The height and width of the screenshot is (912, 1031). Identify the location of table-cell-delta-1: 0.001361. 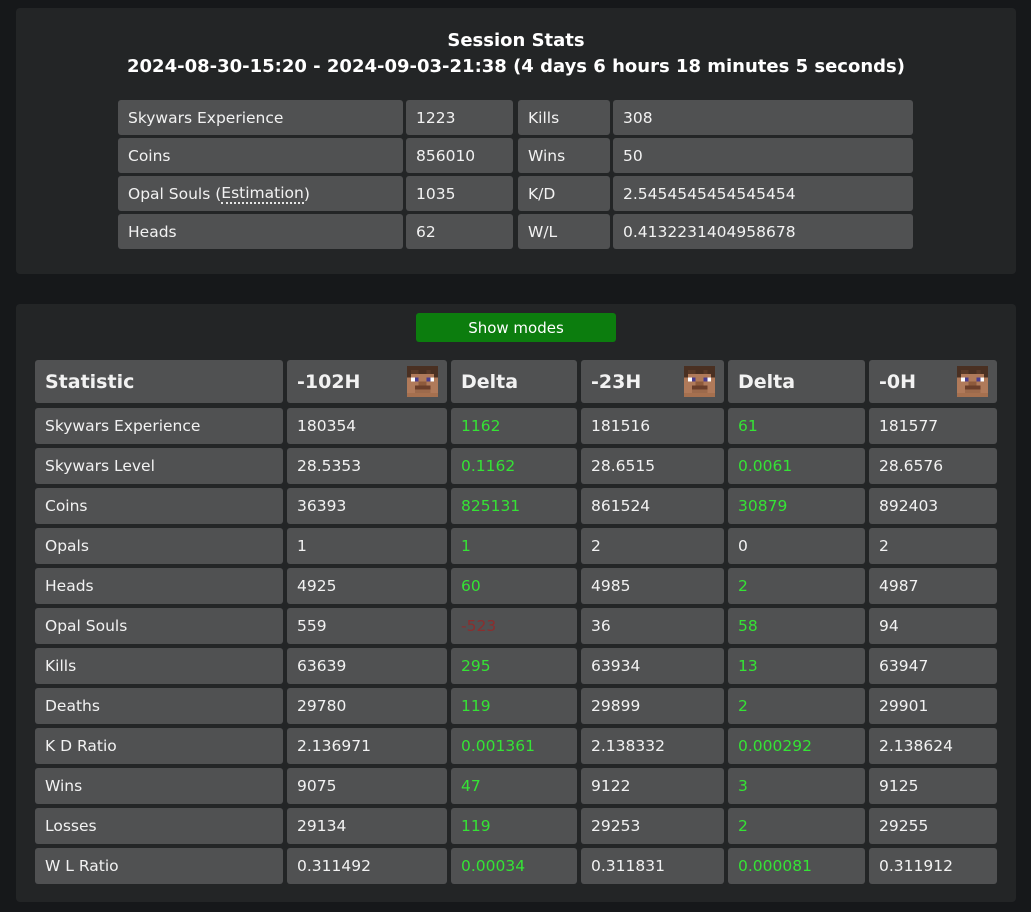
(514, 746).